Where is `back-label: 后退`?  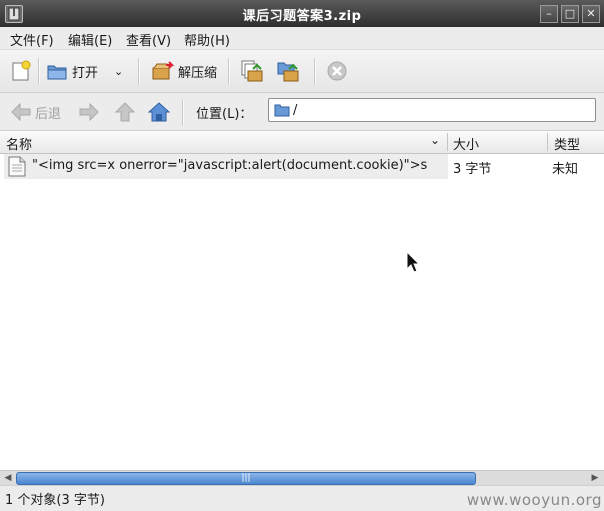
back-label: 后退 is located at coordinates (48, 114).